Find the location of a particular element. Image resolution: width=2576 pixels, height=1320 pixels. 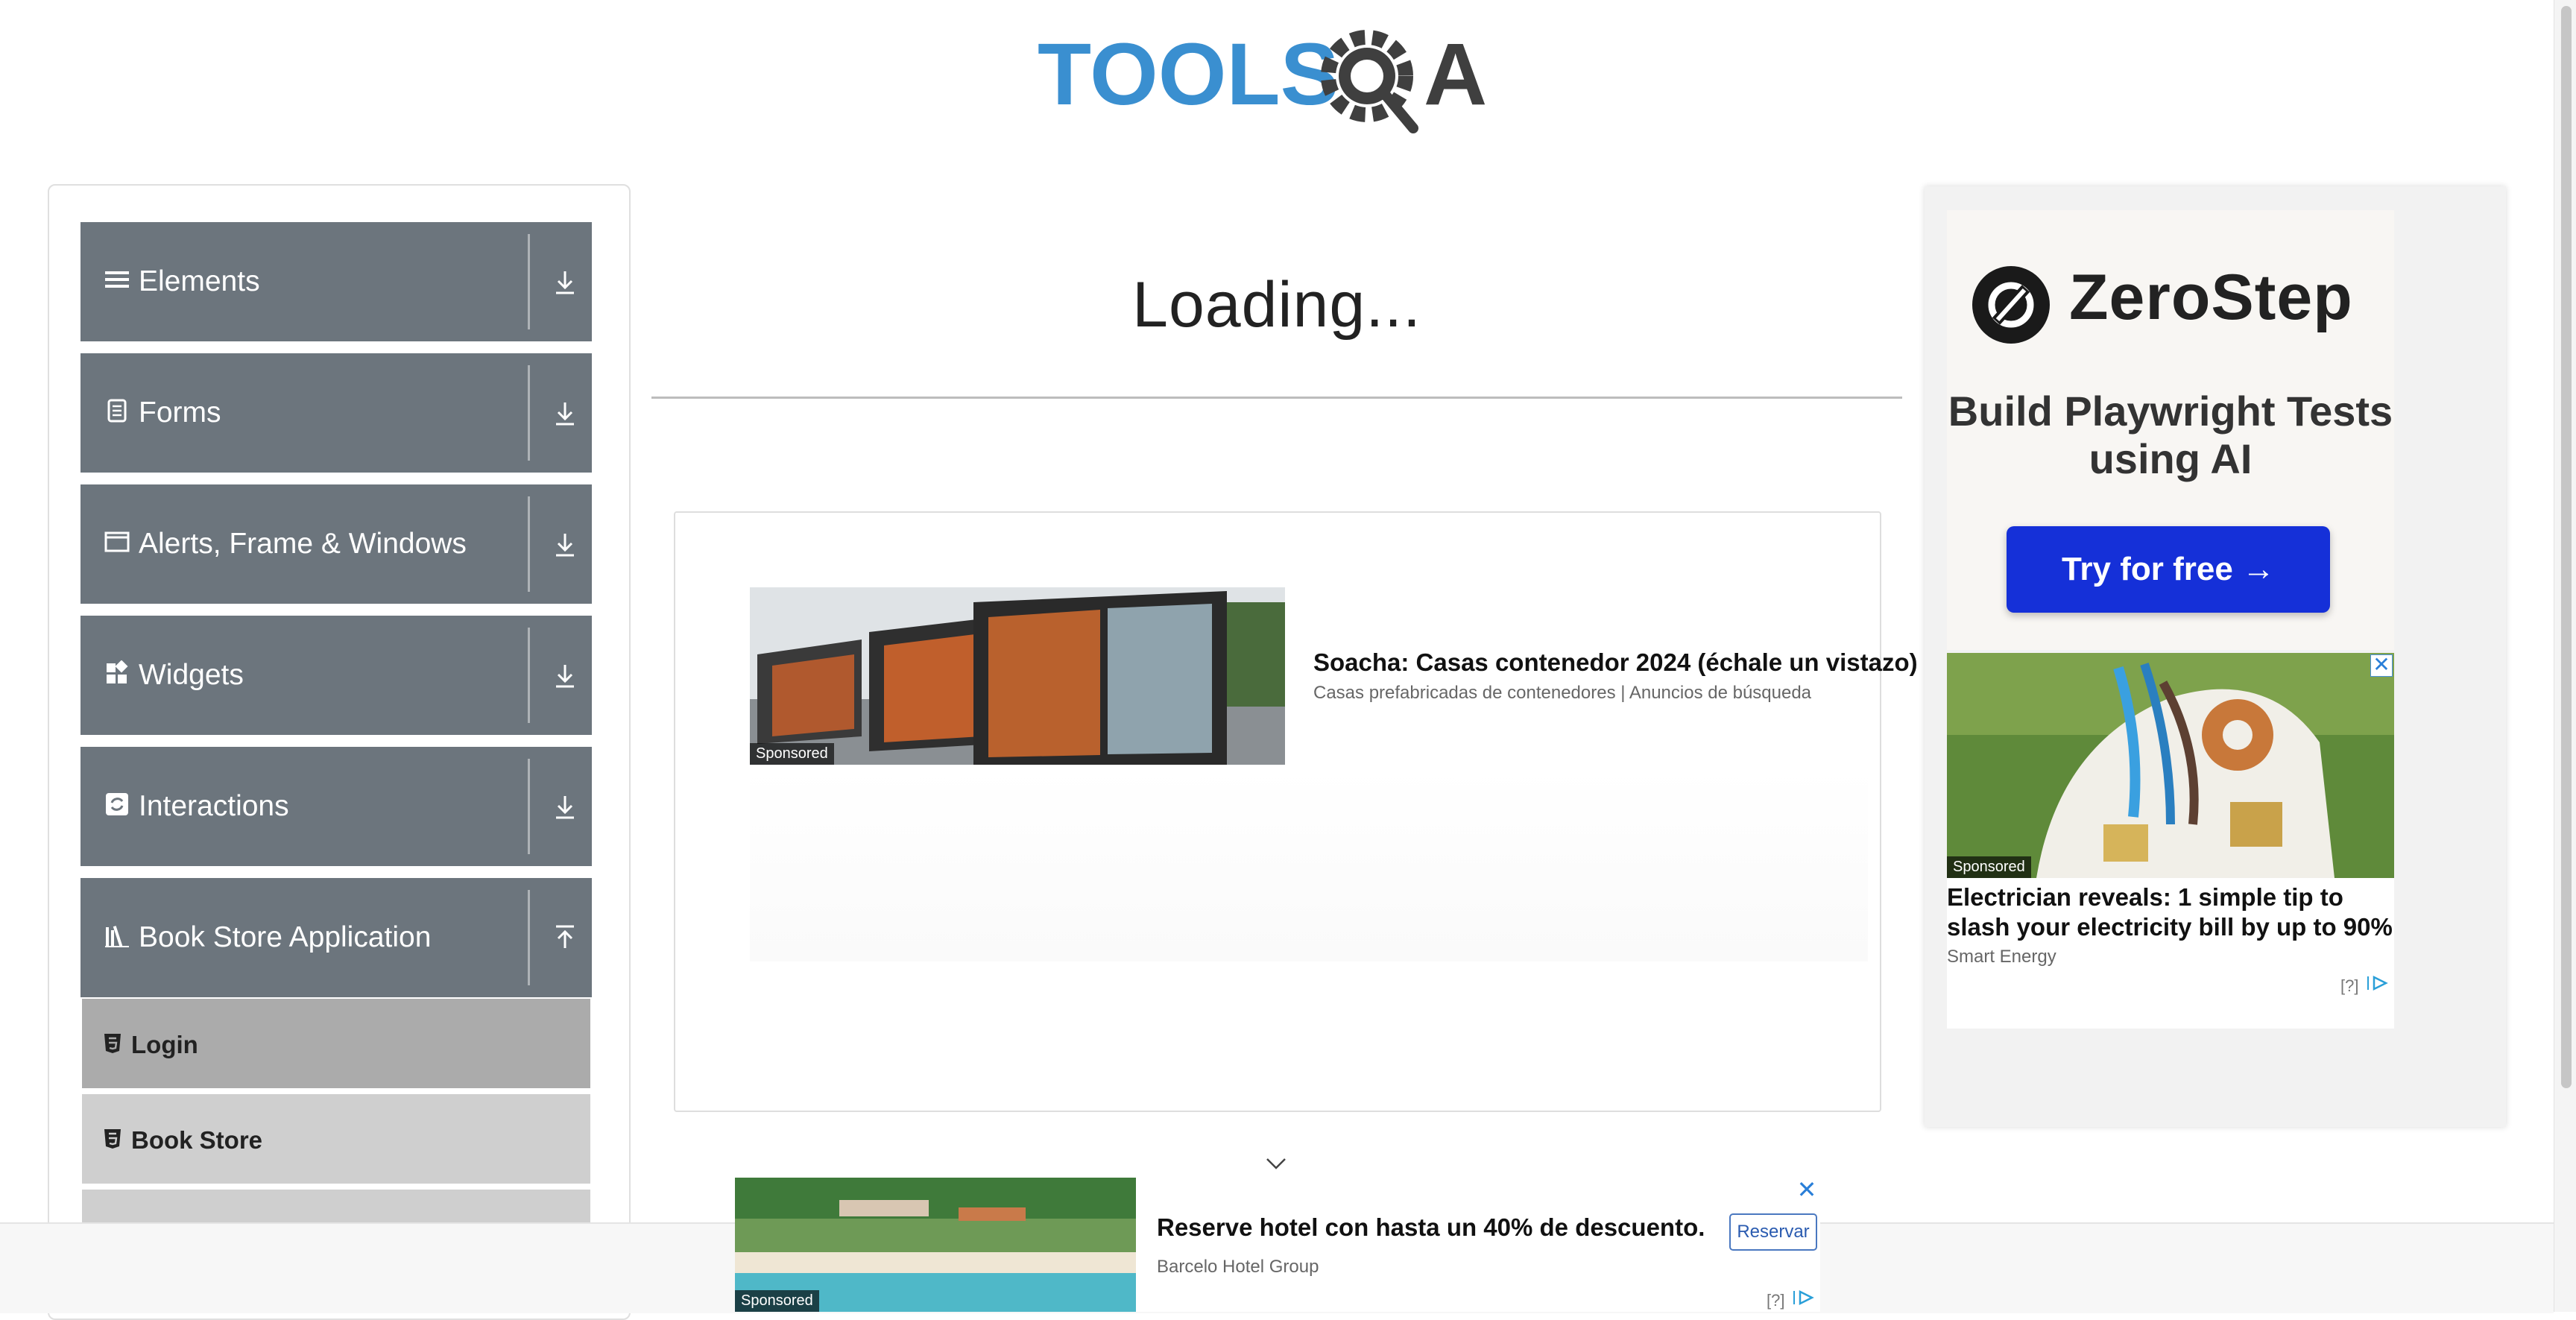

sidebar-group-elements: Elements is located at coordinates (336, 281).